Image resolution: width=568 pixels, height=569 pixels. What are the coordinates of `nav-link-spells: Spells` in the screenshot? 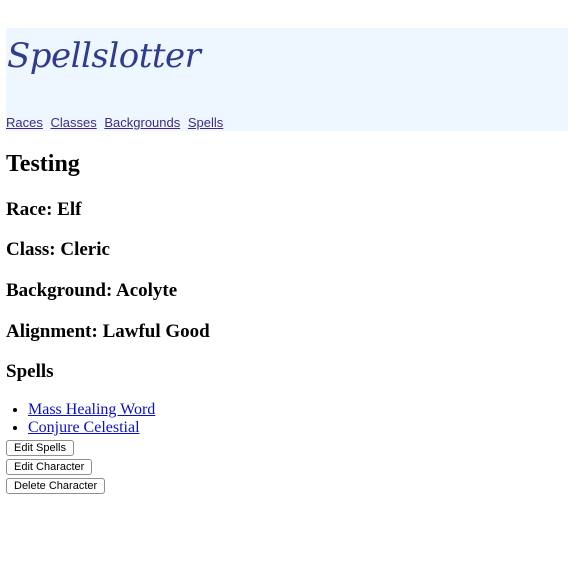 It's located at (205, 122).